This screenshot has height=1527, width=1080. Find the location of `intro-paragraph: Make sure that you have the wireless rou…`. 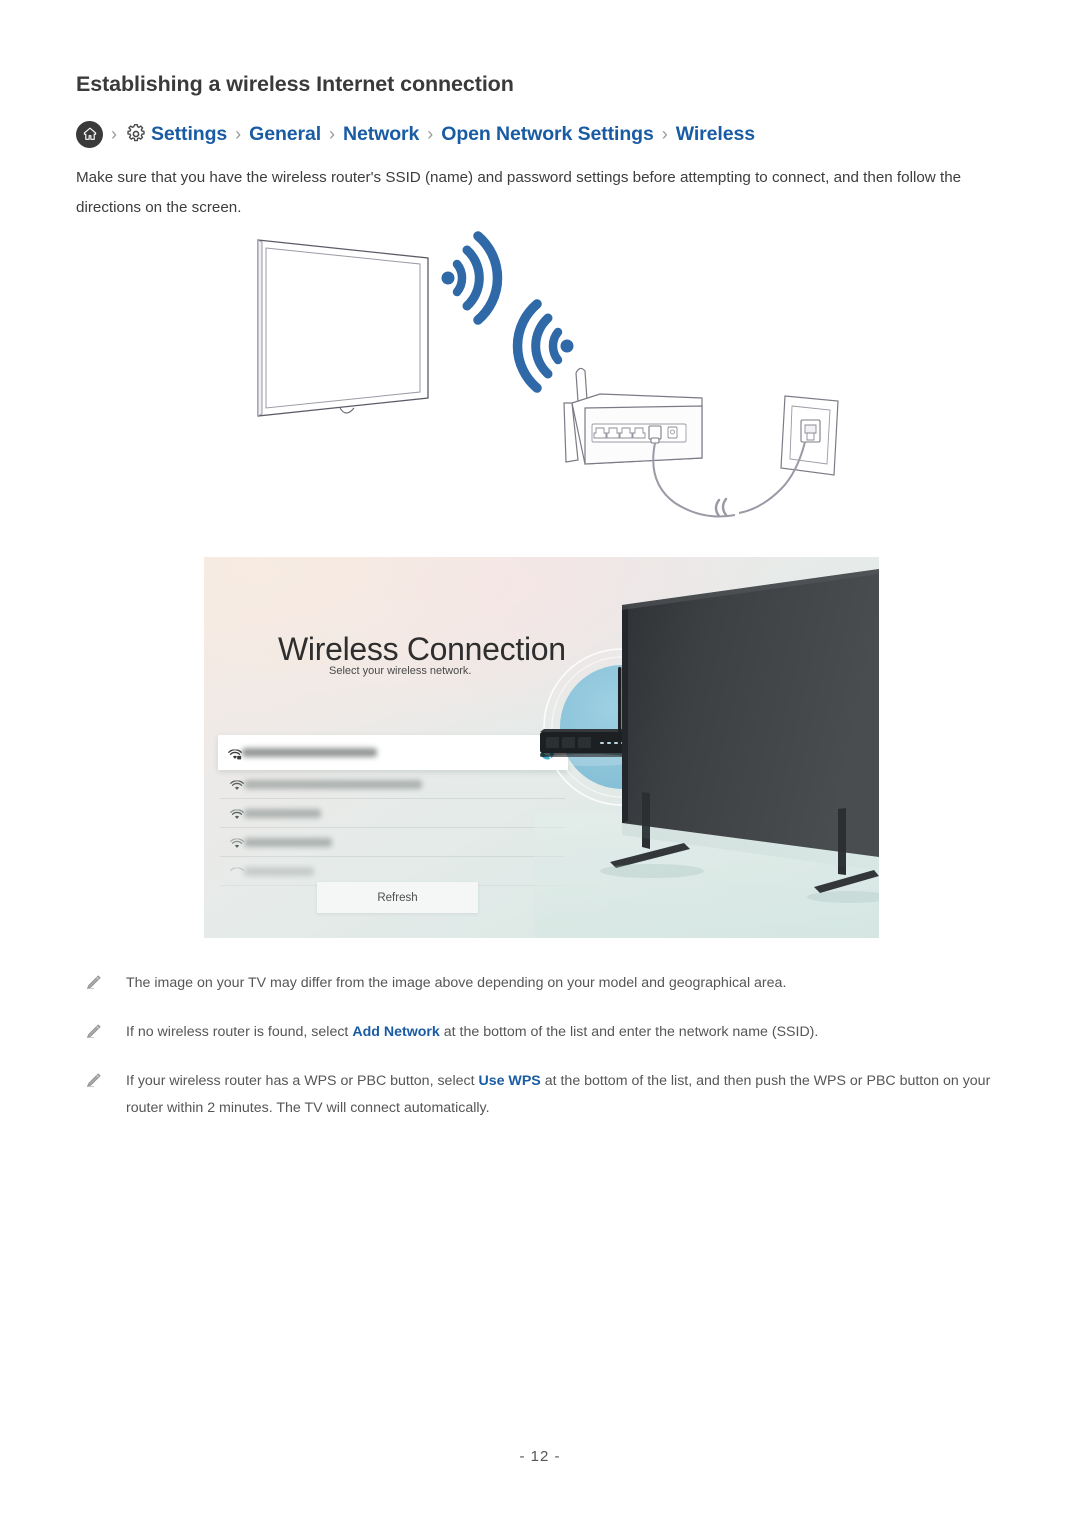

intro-paragraph: Make sure that you have the wireless rou… is located at coordinates (519, 192).